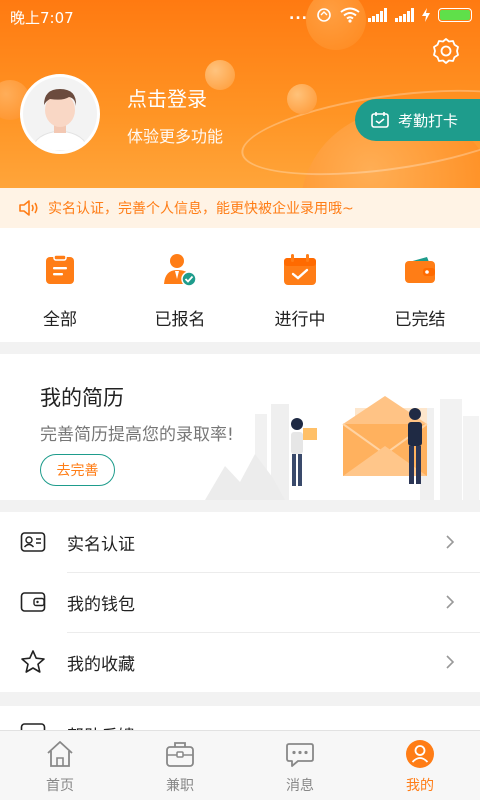 This screenshot has width=480, height=800. I want to click on nav-mine: 我的, so click(420, 765).